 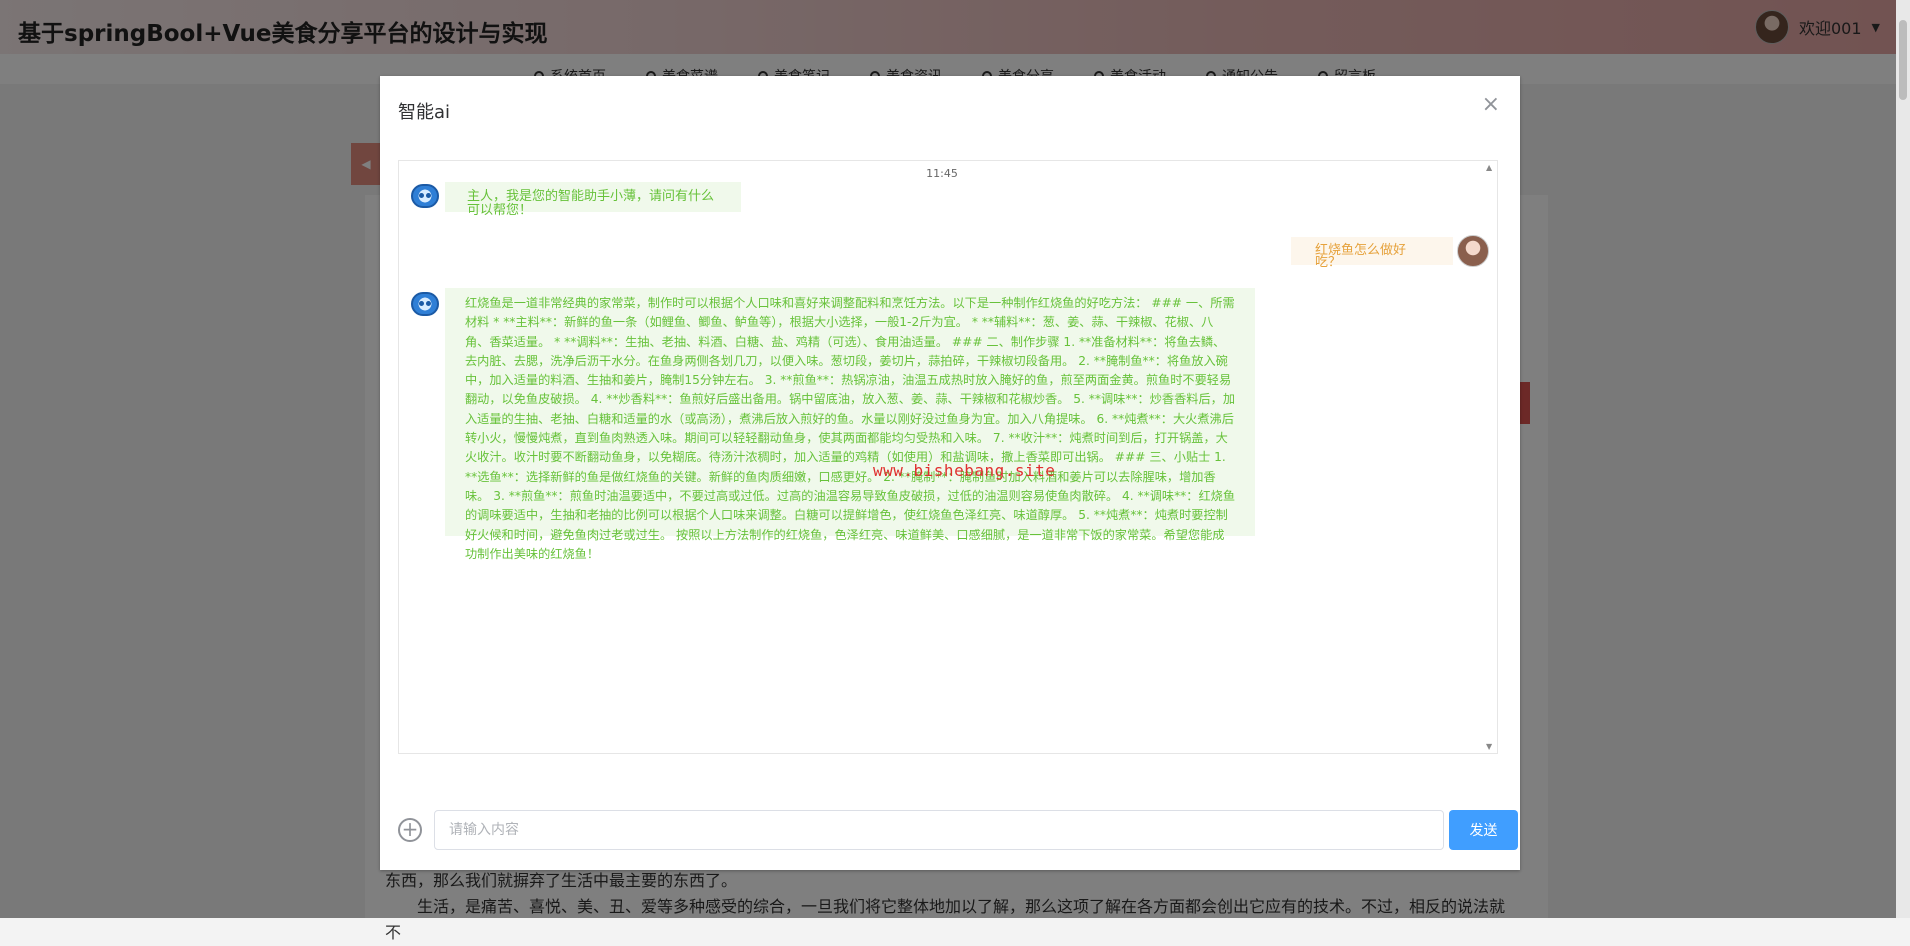 I want to click on close-icon: ×, so click(x=1491, y=104).